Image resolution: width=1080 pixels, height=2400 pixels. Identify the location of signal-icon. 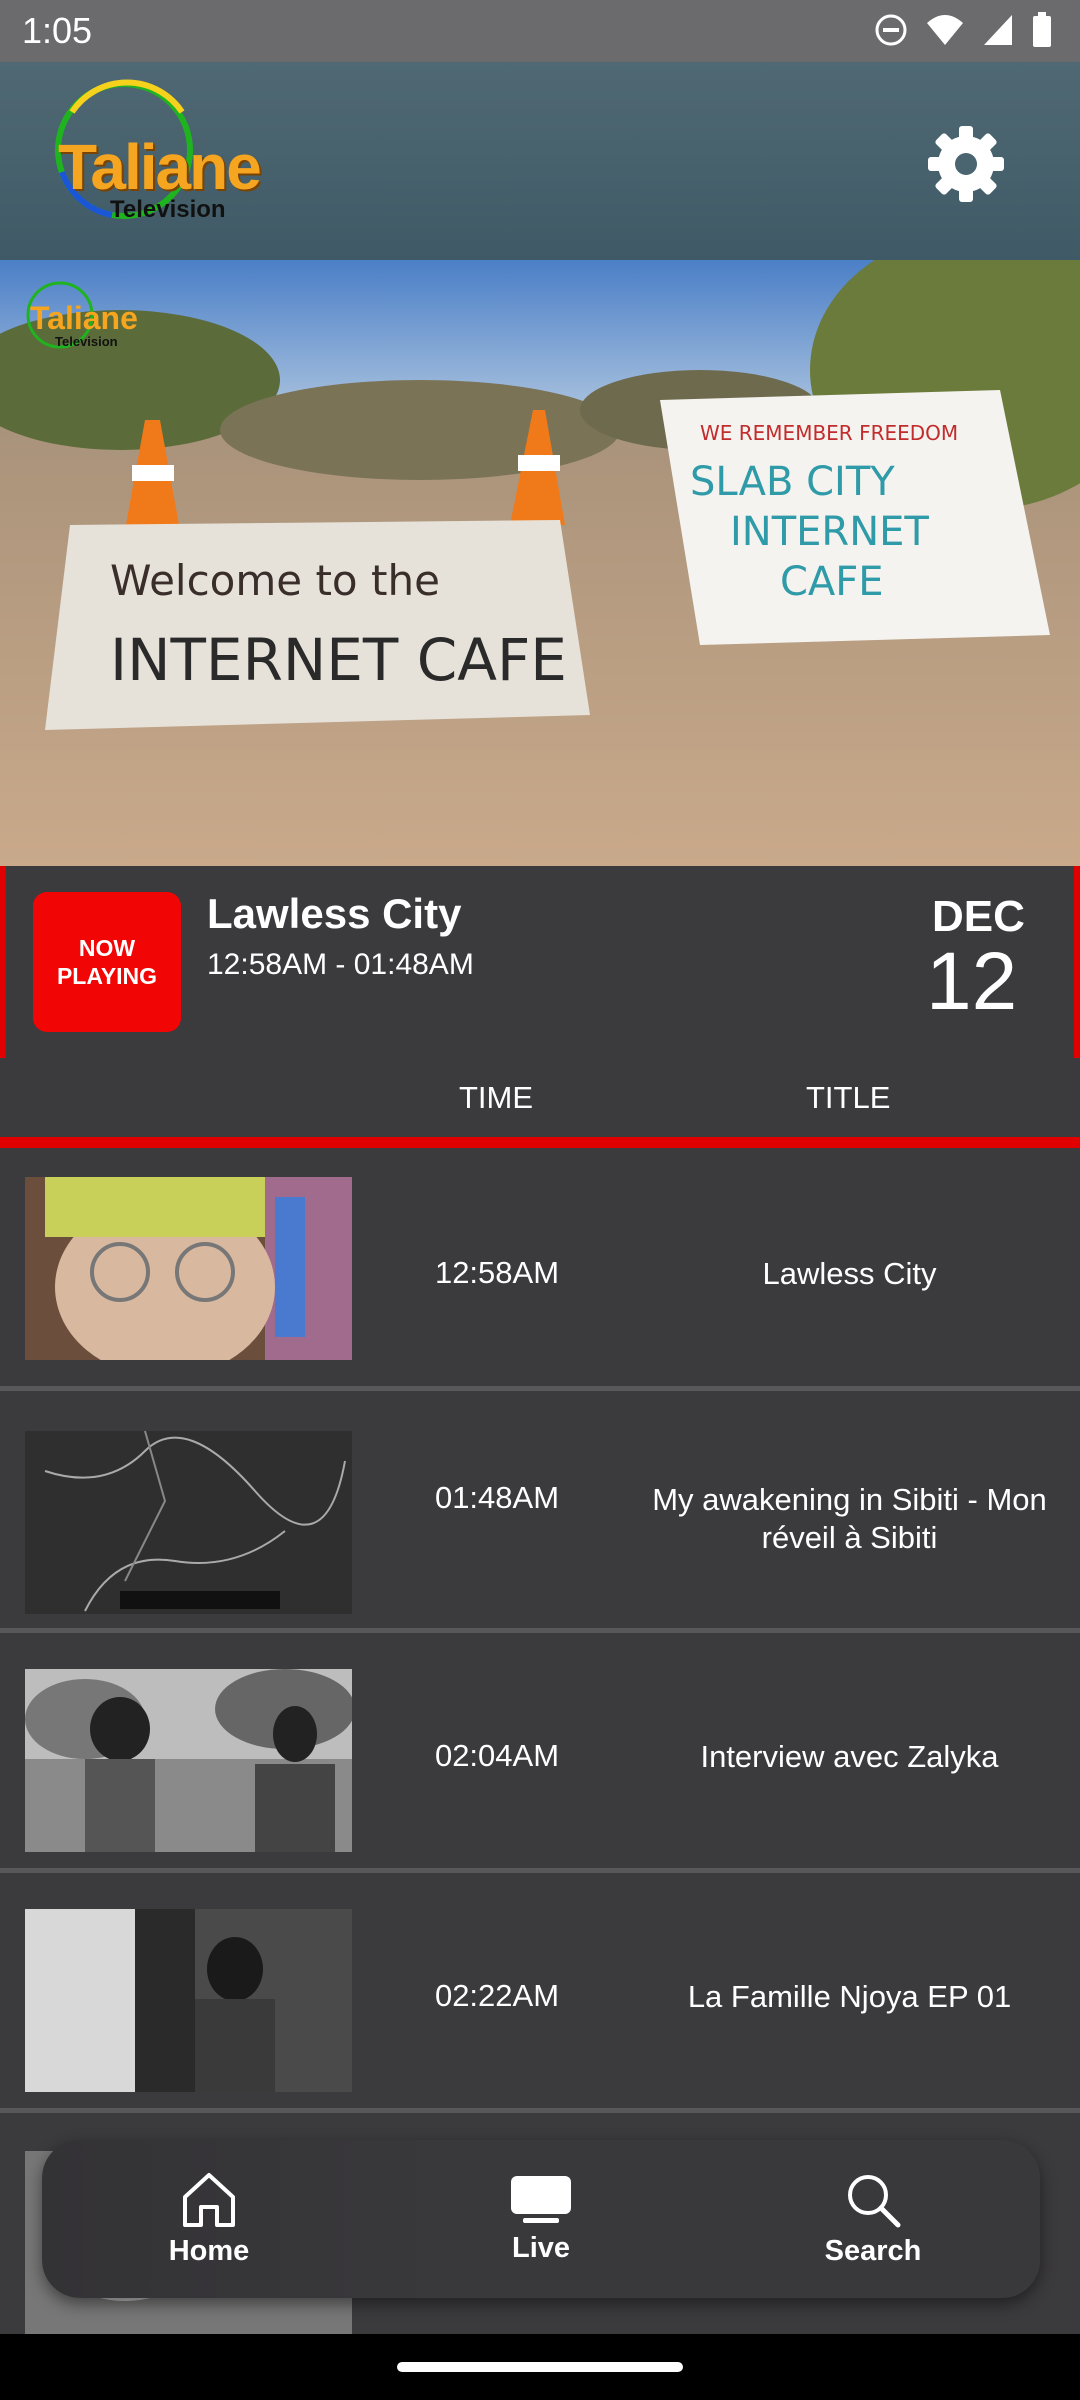
(998, 30).